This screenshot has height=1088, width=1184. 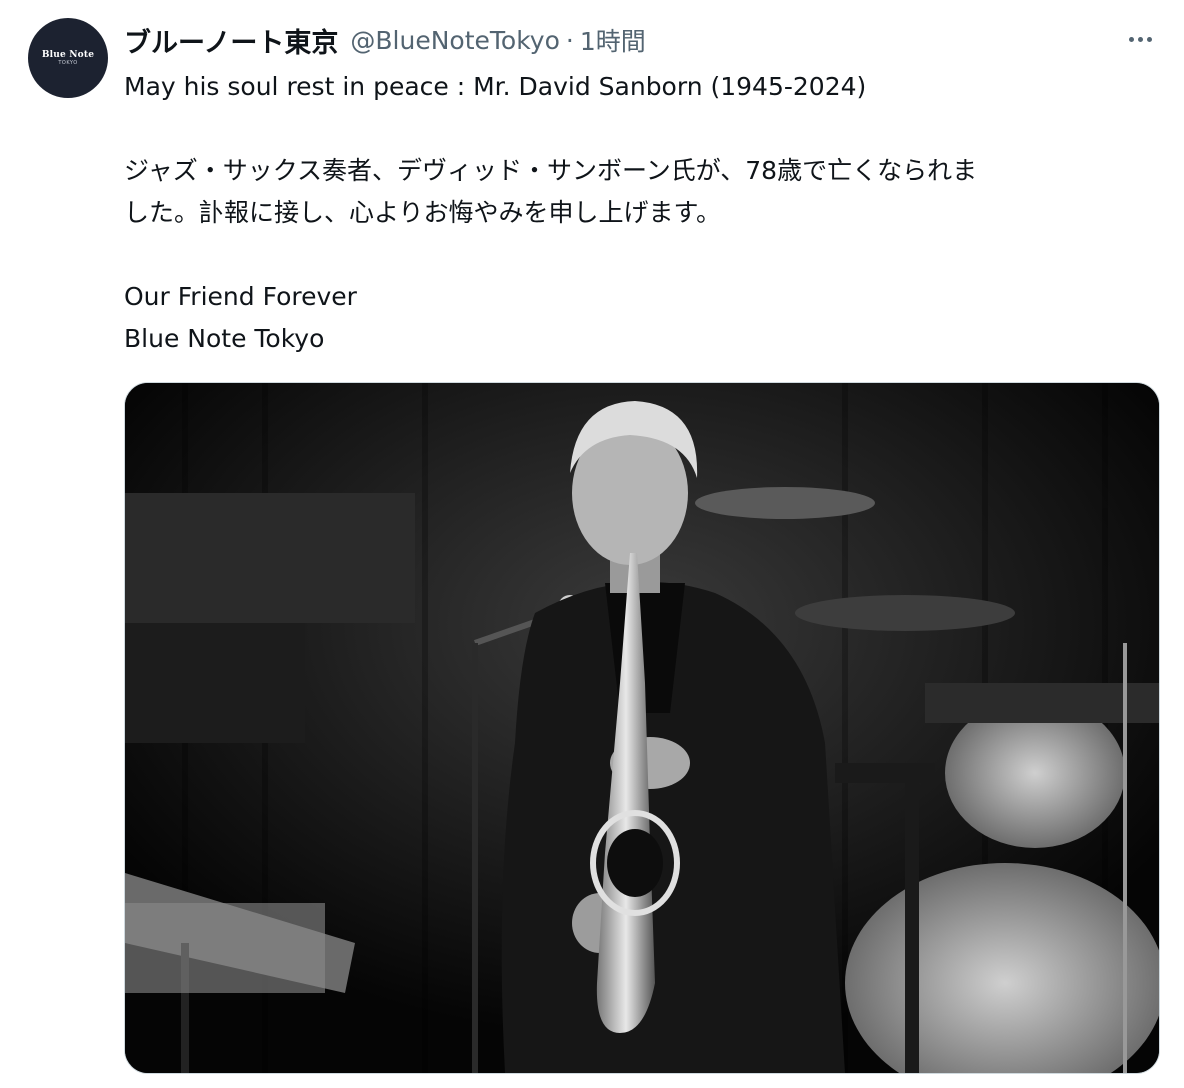 What do you see at coordinates (613, 40) in the screenshot?
I see `timestamp: 1時間` at bounding box center [613, 40].